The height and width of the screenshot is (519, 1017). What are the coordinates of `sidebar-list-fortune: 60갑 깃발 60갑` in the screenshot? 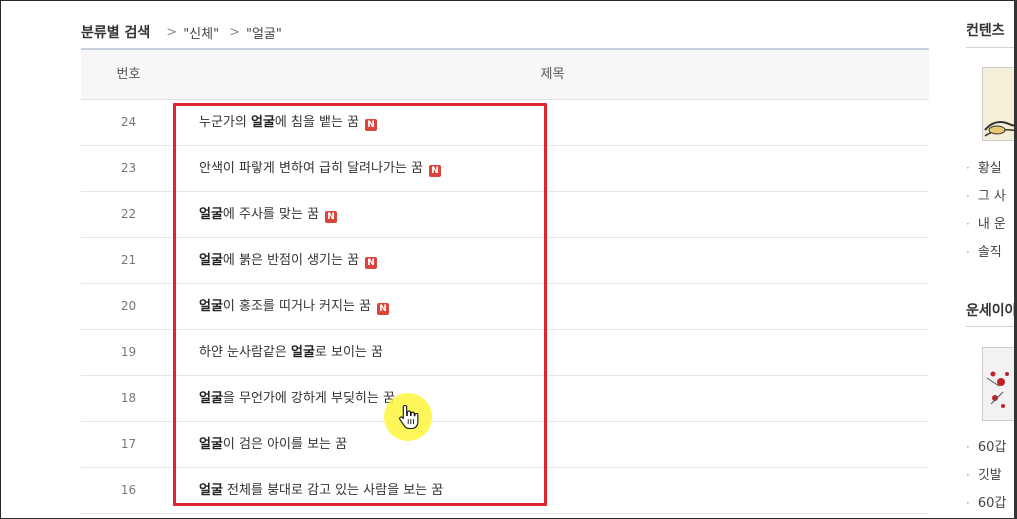 It's located at (986, 475).